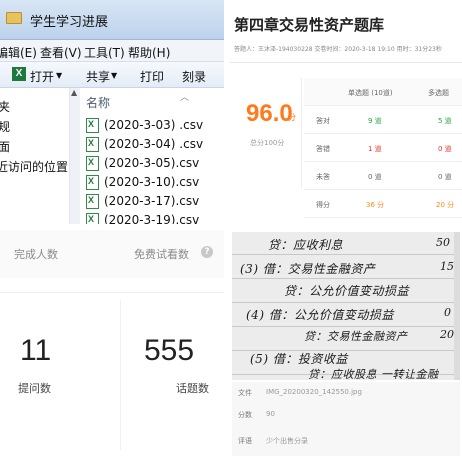 This screenshot has height=456, width=462. What do you see at coordinates (267, 143) in the screenshot?
I see `score-total: 总分100分` at bounding box center [267, 143].